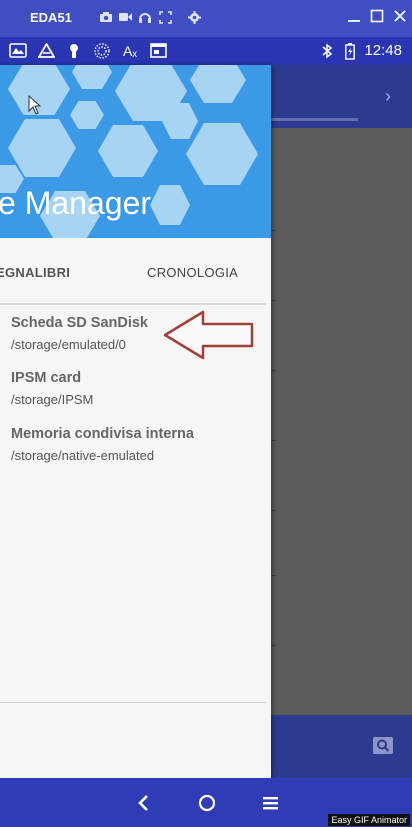 Image resolution: width=412 pixels, height=827 pixels. I want to click on dotted-globe-icon, so click(102, 51).